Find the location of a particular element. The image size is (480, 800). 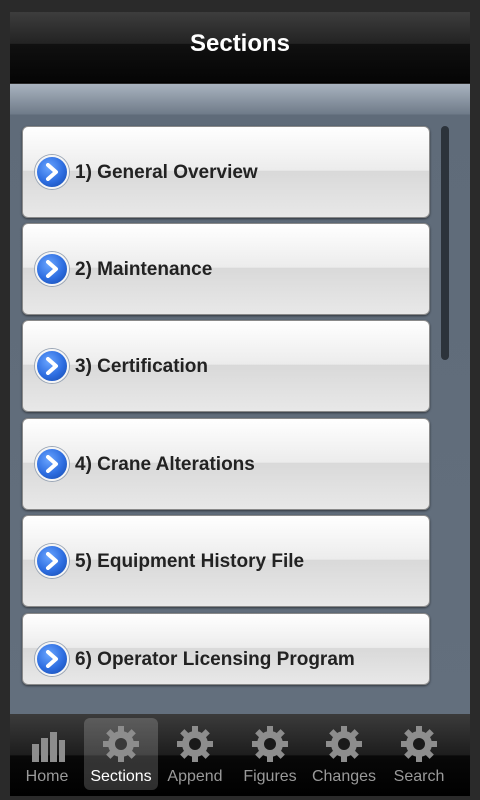

section-item-maintenance: 2) Maintenance is located at coordinates (226, 269).